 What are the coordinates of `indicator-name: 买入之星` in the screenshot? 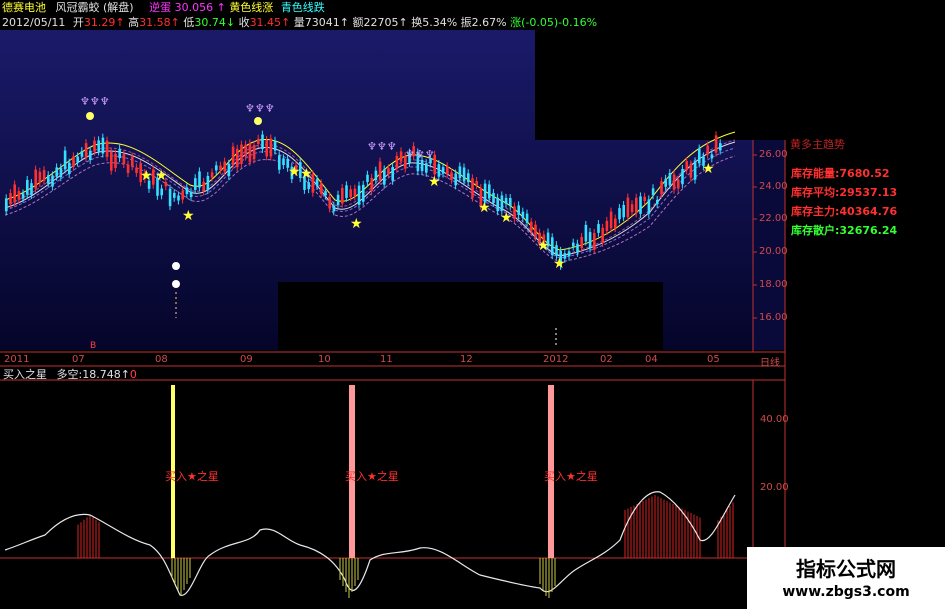 It's located at (25, 374).